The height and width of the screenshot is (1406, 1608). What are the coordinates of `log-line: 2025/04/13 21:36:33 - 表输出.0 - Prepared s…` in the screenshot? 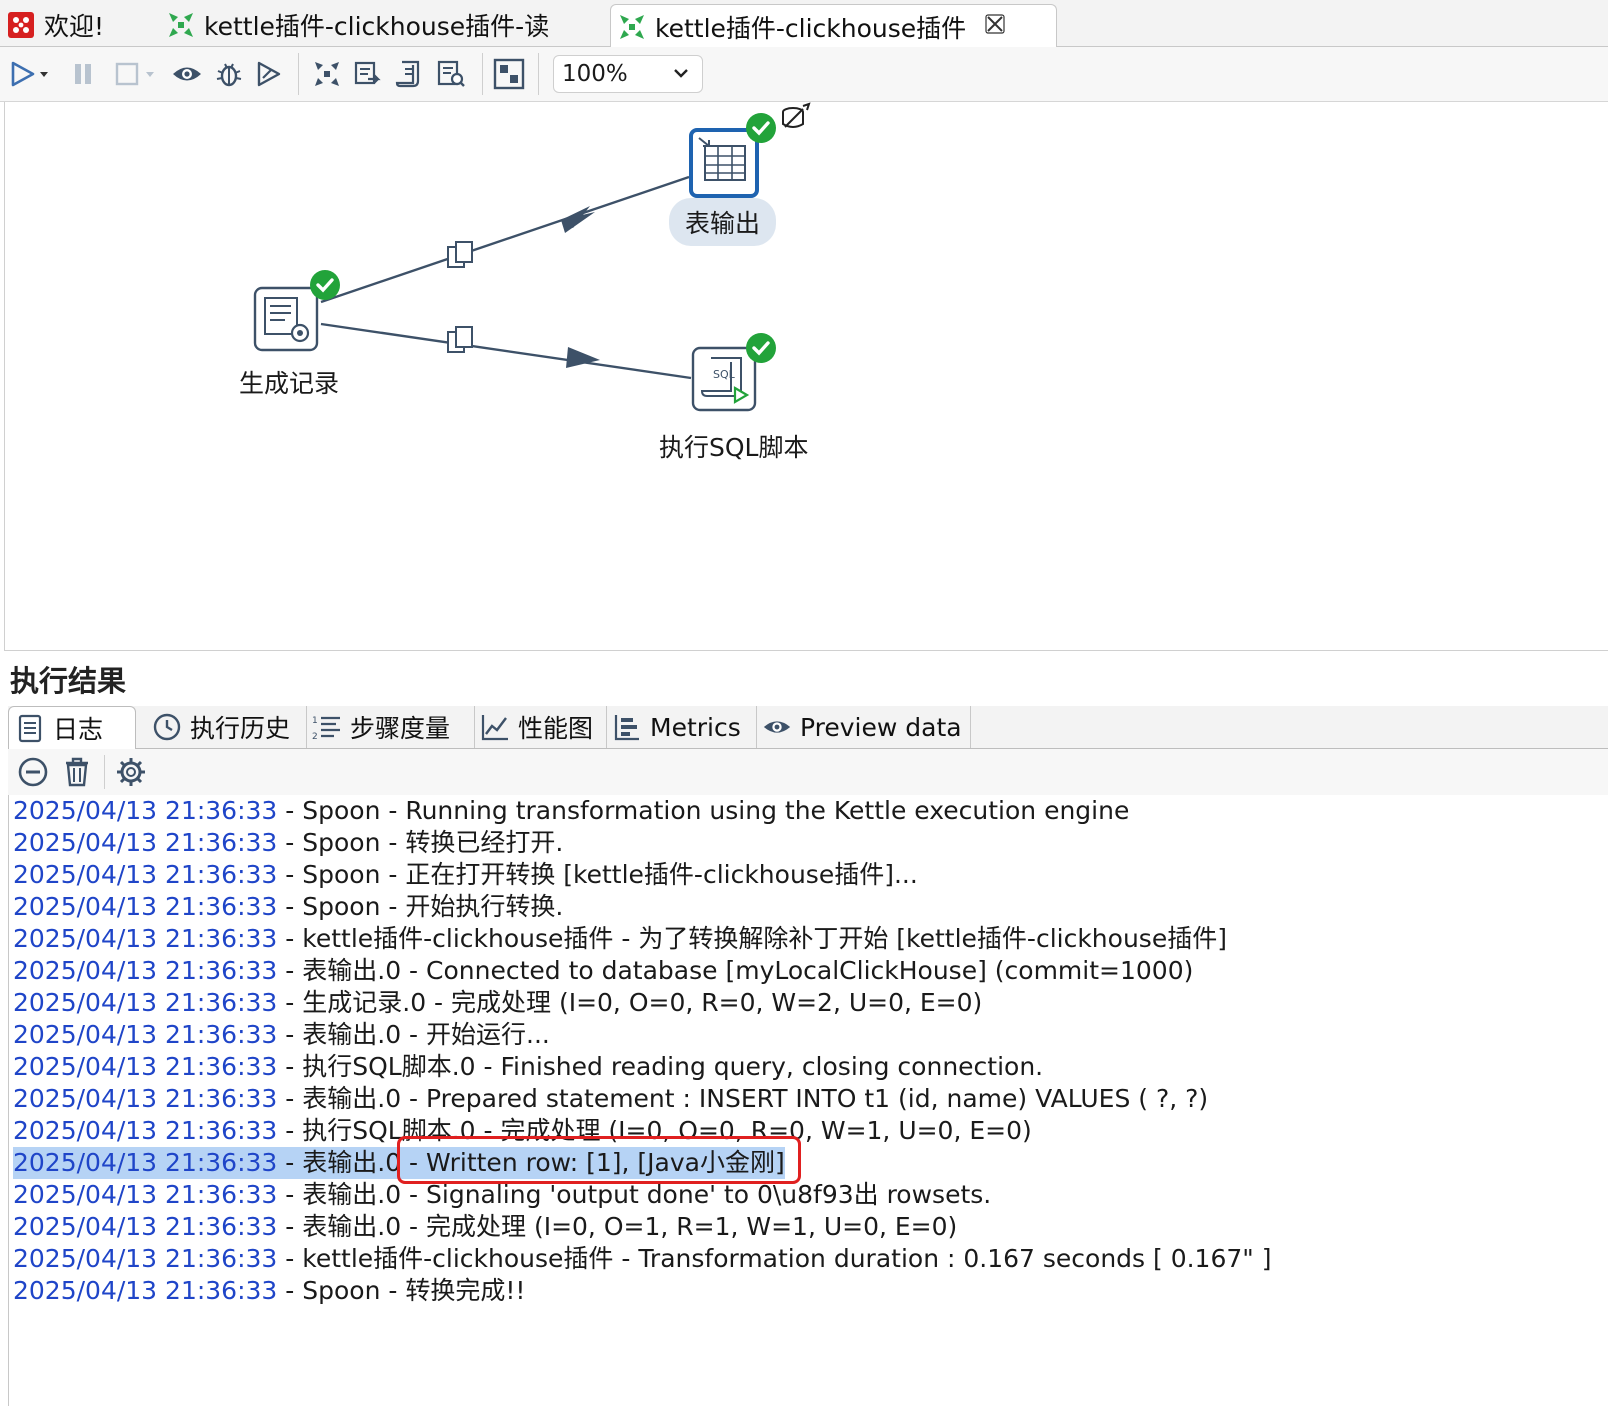 It's located at (610, 1099).